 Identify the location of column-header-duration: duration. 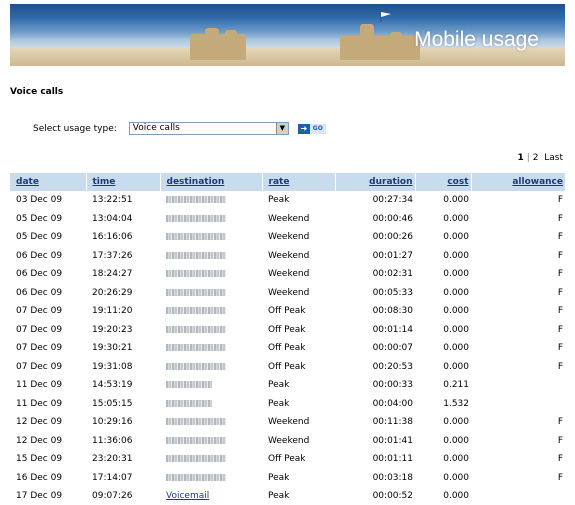
(374, 182).